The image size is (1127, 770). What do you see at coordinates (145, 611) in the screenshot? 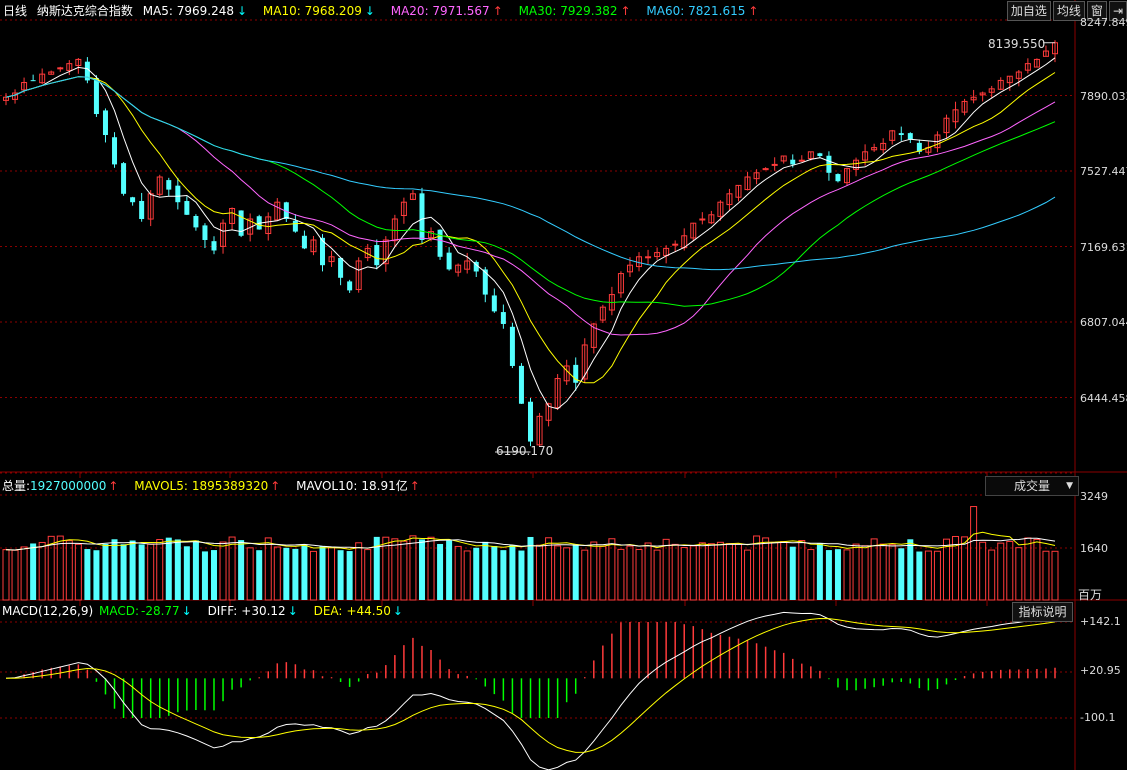
I see `macd-value: MACD: -28.77 ↓` at bounding box center [145, 611].